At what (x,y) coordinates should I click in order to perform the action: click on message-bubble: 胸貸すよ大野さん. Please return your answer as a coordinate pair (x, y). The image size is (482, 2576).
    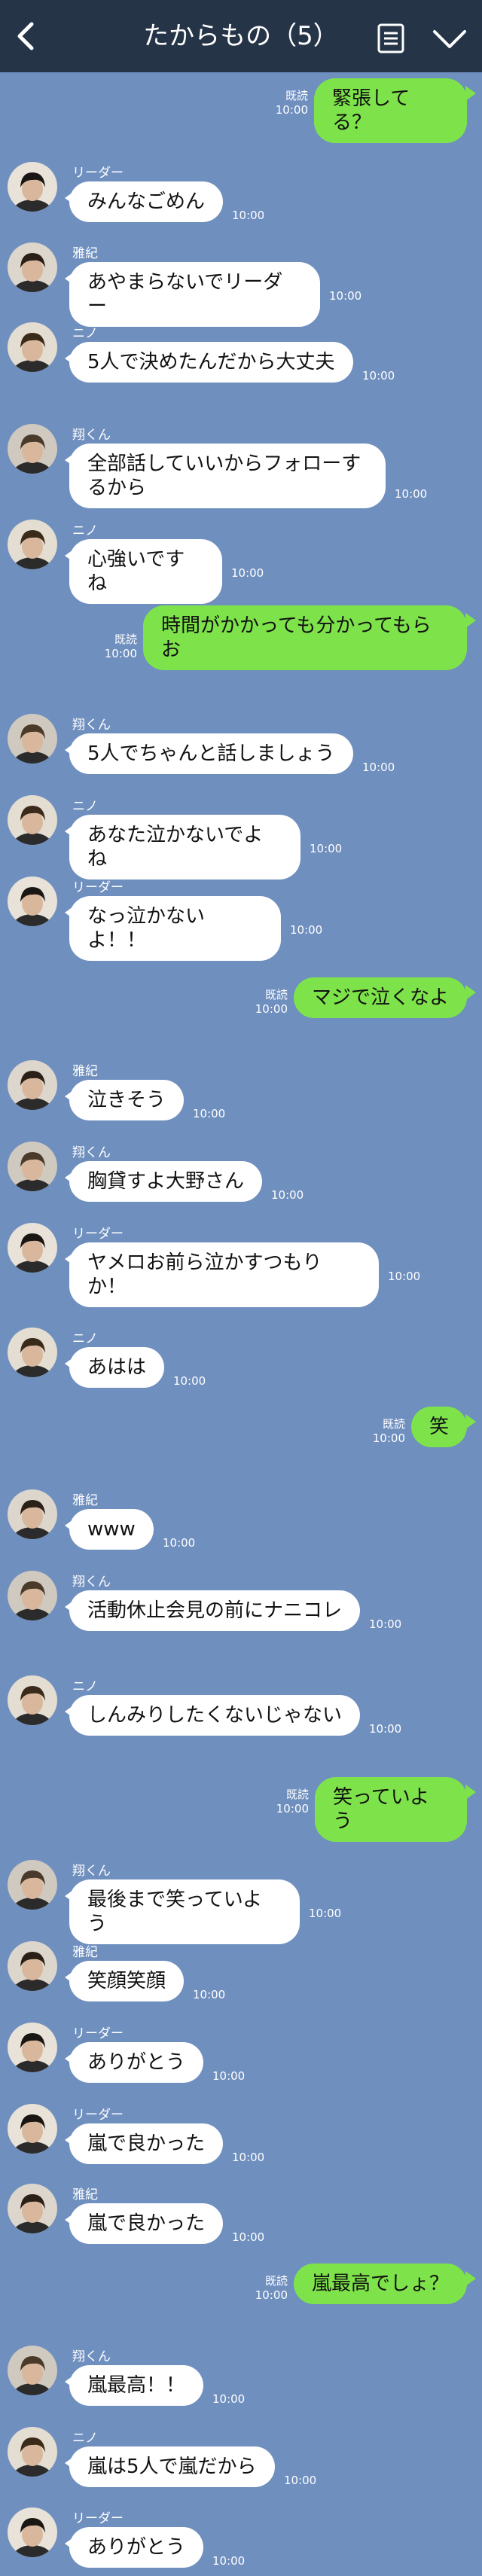
    Looking at the image, I should click on (165, 1181).